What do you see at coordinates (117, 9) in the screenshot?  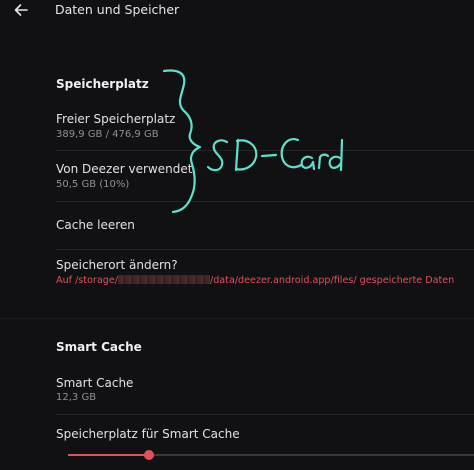 I see `page-title: Daten und Speicher` at bounding box center [117, 9].